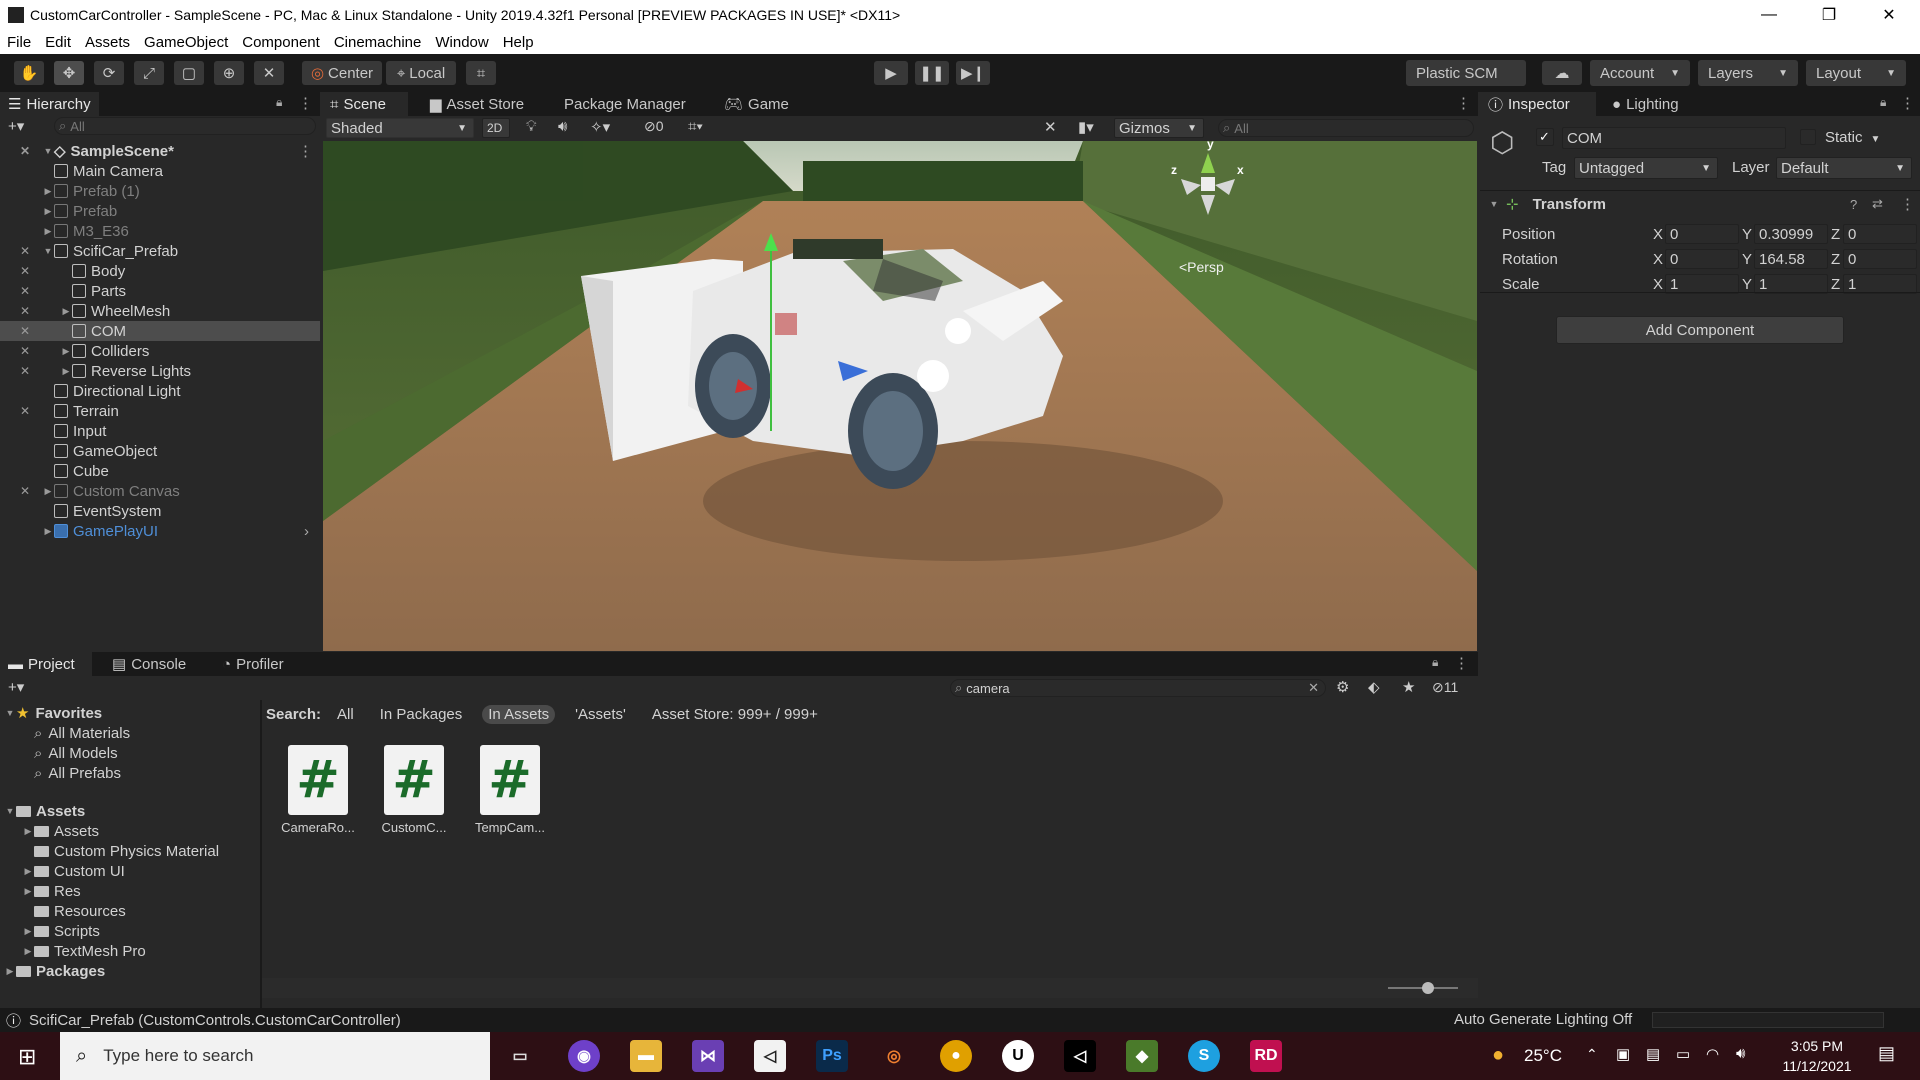 The width and height of the screenshot is (1920, 1080). What do you see at coordinates (1528, 234) in the screenshot?
I see `position-label: Position` at bounding box center [1528, 234].